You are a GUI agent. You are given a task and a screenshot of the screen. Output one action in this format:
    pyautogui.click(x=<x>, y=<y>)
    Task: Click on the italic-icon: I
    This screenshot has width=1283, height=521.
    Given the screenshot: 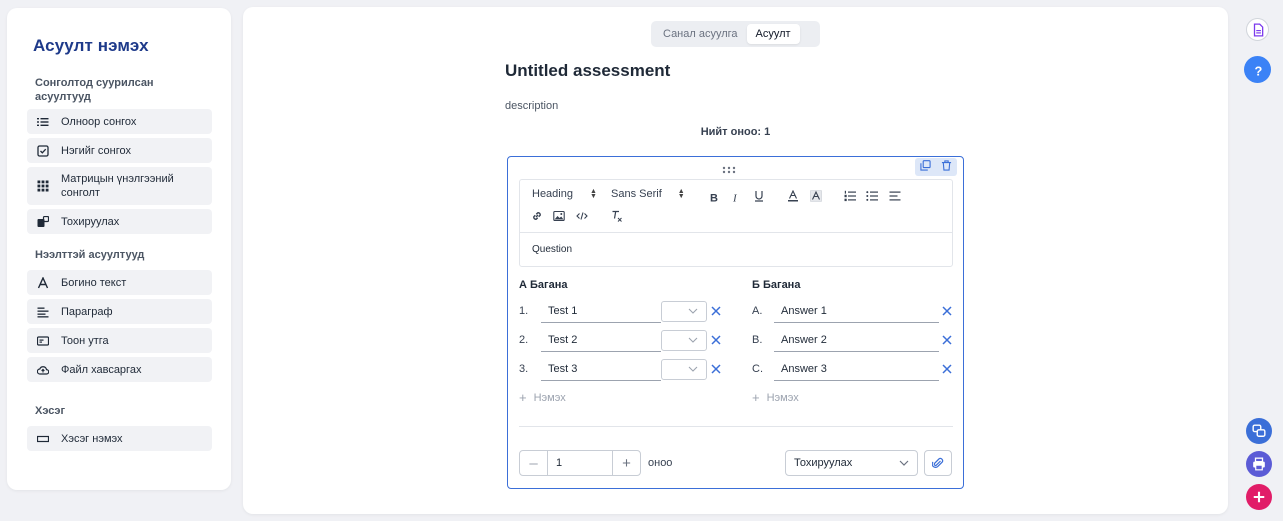 What is the action you would take?
    pyautogui.click(x=736, y=197)
    